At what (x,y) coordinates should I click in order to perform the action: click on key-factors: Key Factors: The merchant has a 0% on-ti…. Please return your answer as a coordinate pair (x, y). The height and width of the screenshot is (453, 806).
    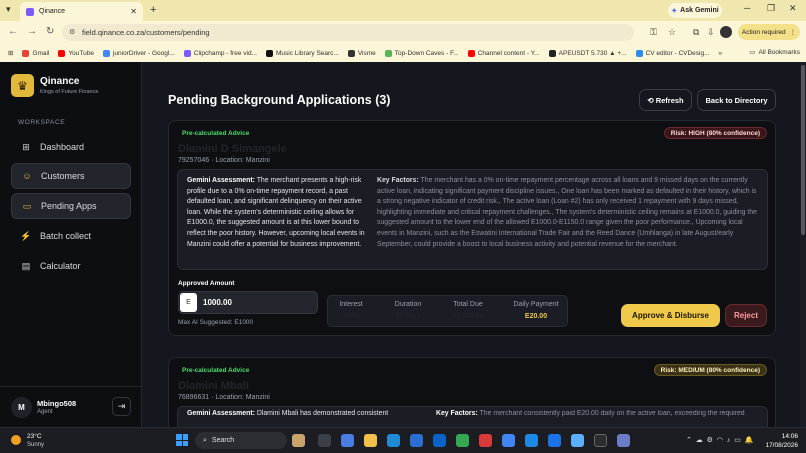
    Looking at the image, I should click on (567, 213).